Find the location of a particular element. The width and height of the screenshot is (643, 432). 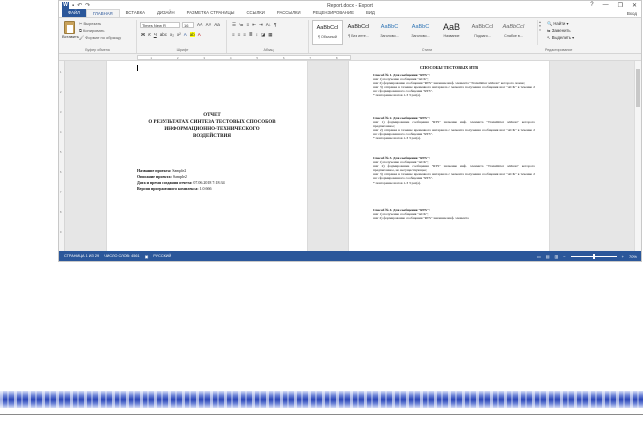

replace-label: Заменить is located at coordinates (561, 30).